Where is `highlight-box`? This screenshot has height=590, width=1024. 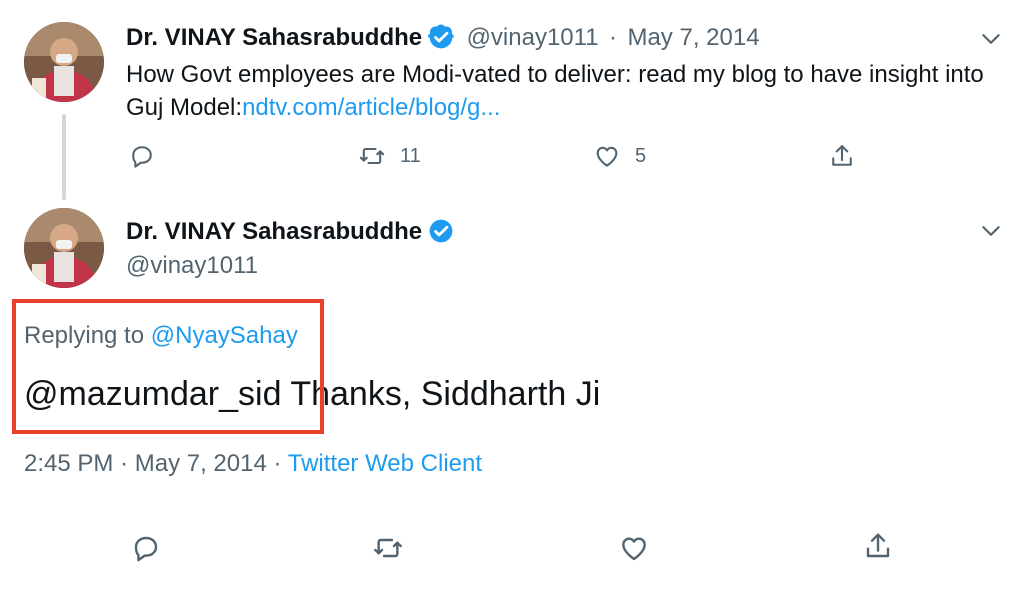
highlight-box is located at coordinates (168, 366).